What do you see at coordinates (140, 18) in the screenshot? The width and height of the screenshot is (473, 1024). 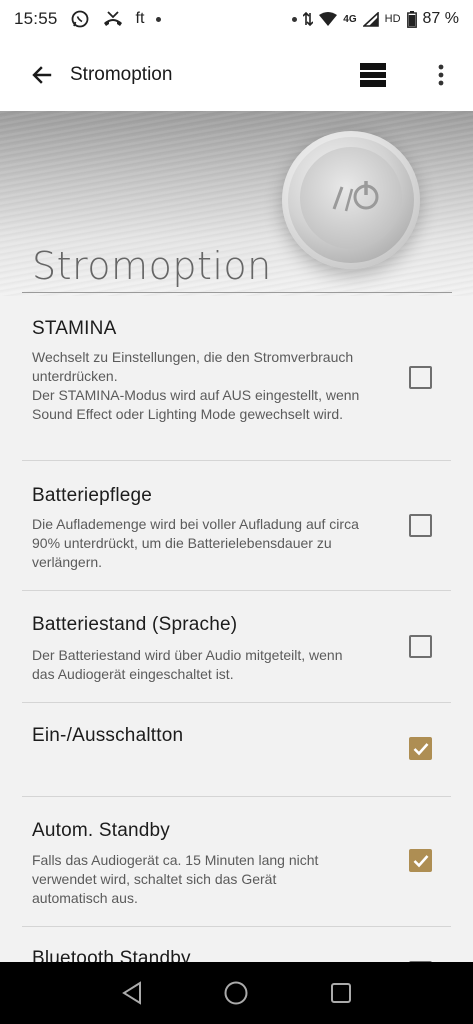 I see `ft-icon: ft` at bounding box center [140, 18].